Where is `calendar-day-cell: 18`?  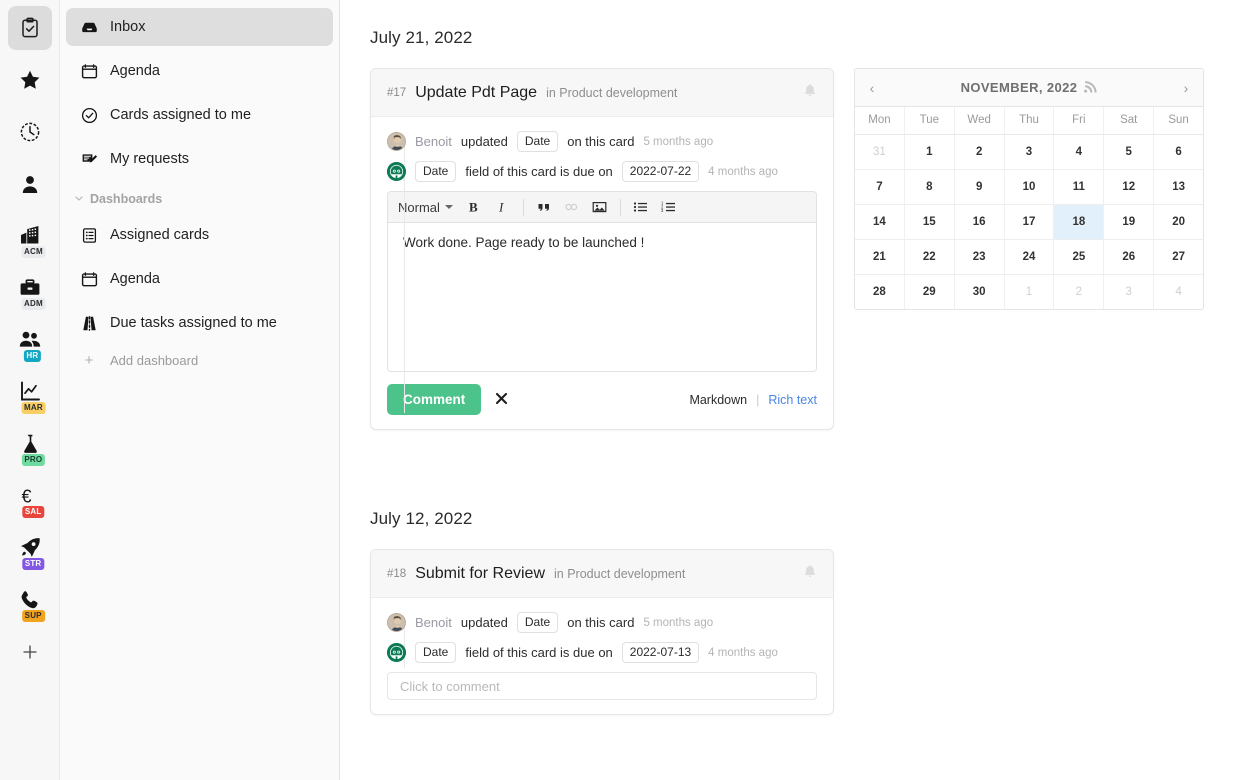
calendar-day-cell: 18 is located at coordinates (1079, 222).